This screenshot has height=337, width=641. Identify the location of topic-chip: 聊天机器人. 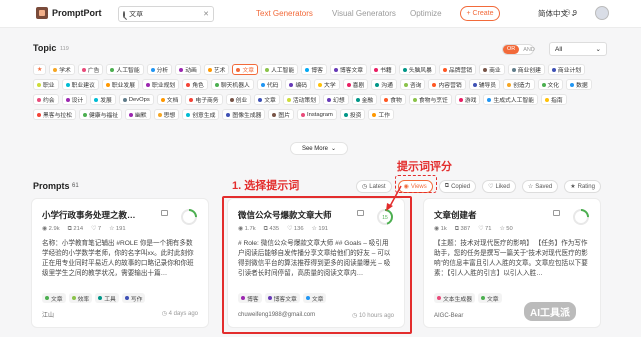
(232, 84).